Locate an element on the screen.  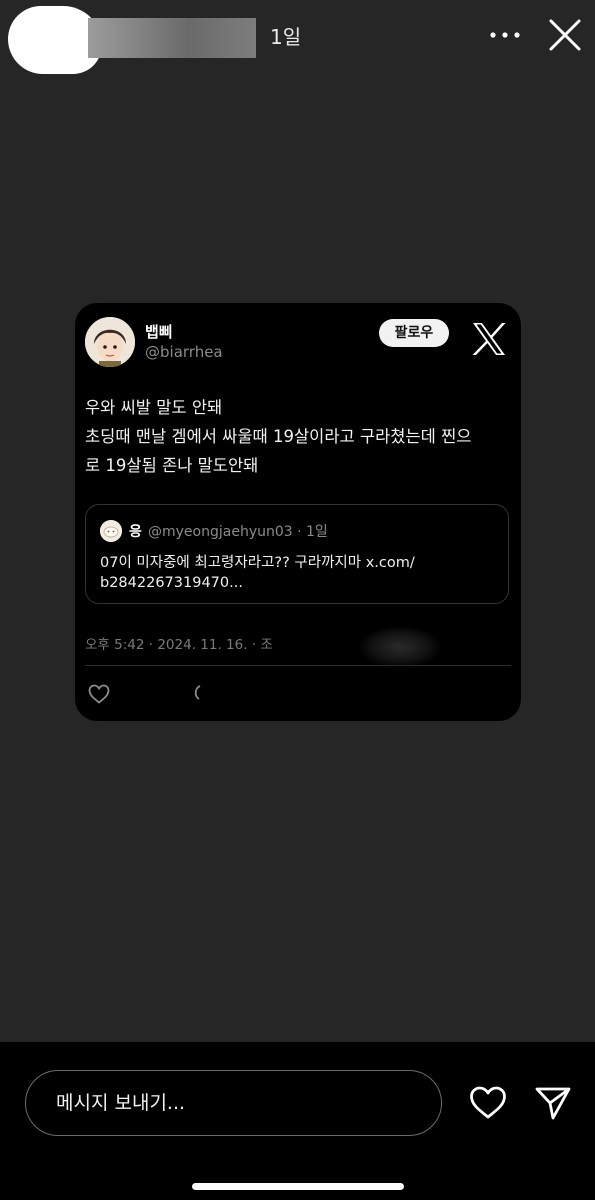
reply-icon is located at coordinates (198, 693).